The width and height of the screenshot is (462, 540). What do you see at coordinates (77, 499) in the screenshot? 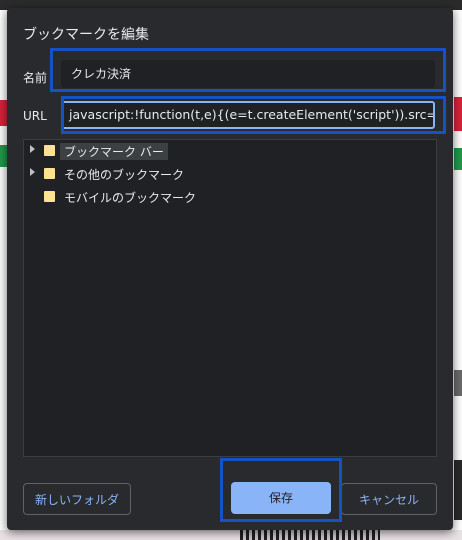
I see `new-folder-button: 新しいフォルダ` at bounding box center [77, 499].